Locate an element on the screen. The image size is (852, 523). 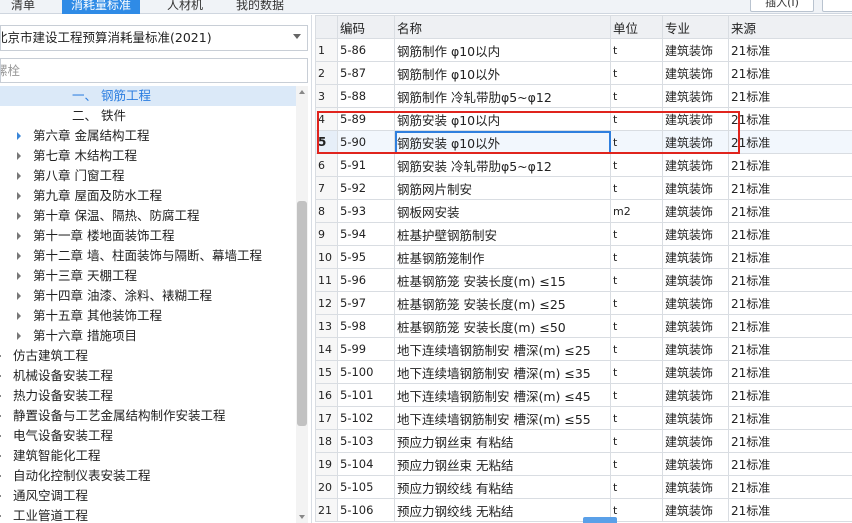
scroll-up-icon is located at coordinates (302, 92).